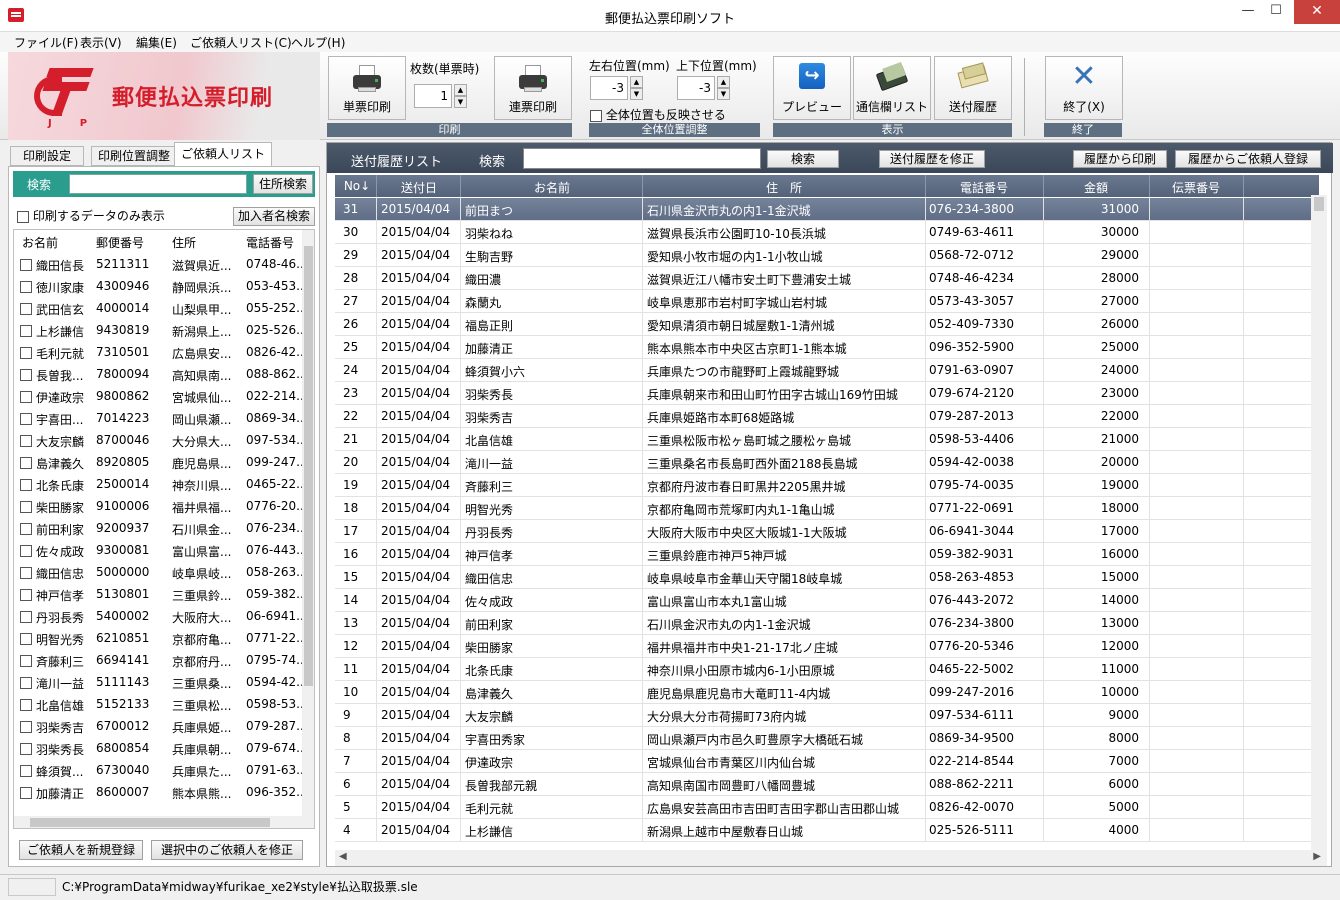 The width and height of the screenshot is (1340, 900). I want to click on menu-edit: 編集(E), so click(156, 42).